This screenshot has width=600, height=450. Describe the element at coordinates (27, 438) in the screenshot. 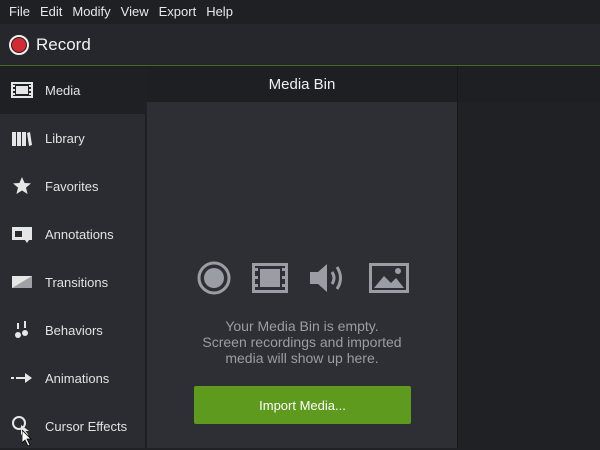

I see `mouse-cursor-icon` at that location.